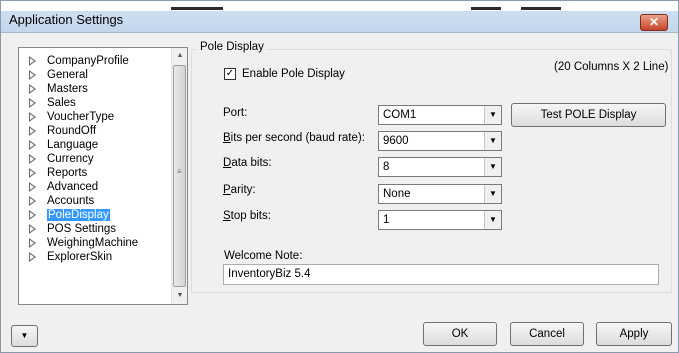  I want to click on category-item-accounts: Accounts, so click(94, 201).